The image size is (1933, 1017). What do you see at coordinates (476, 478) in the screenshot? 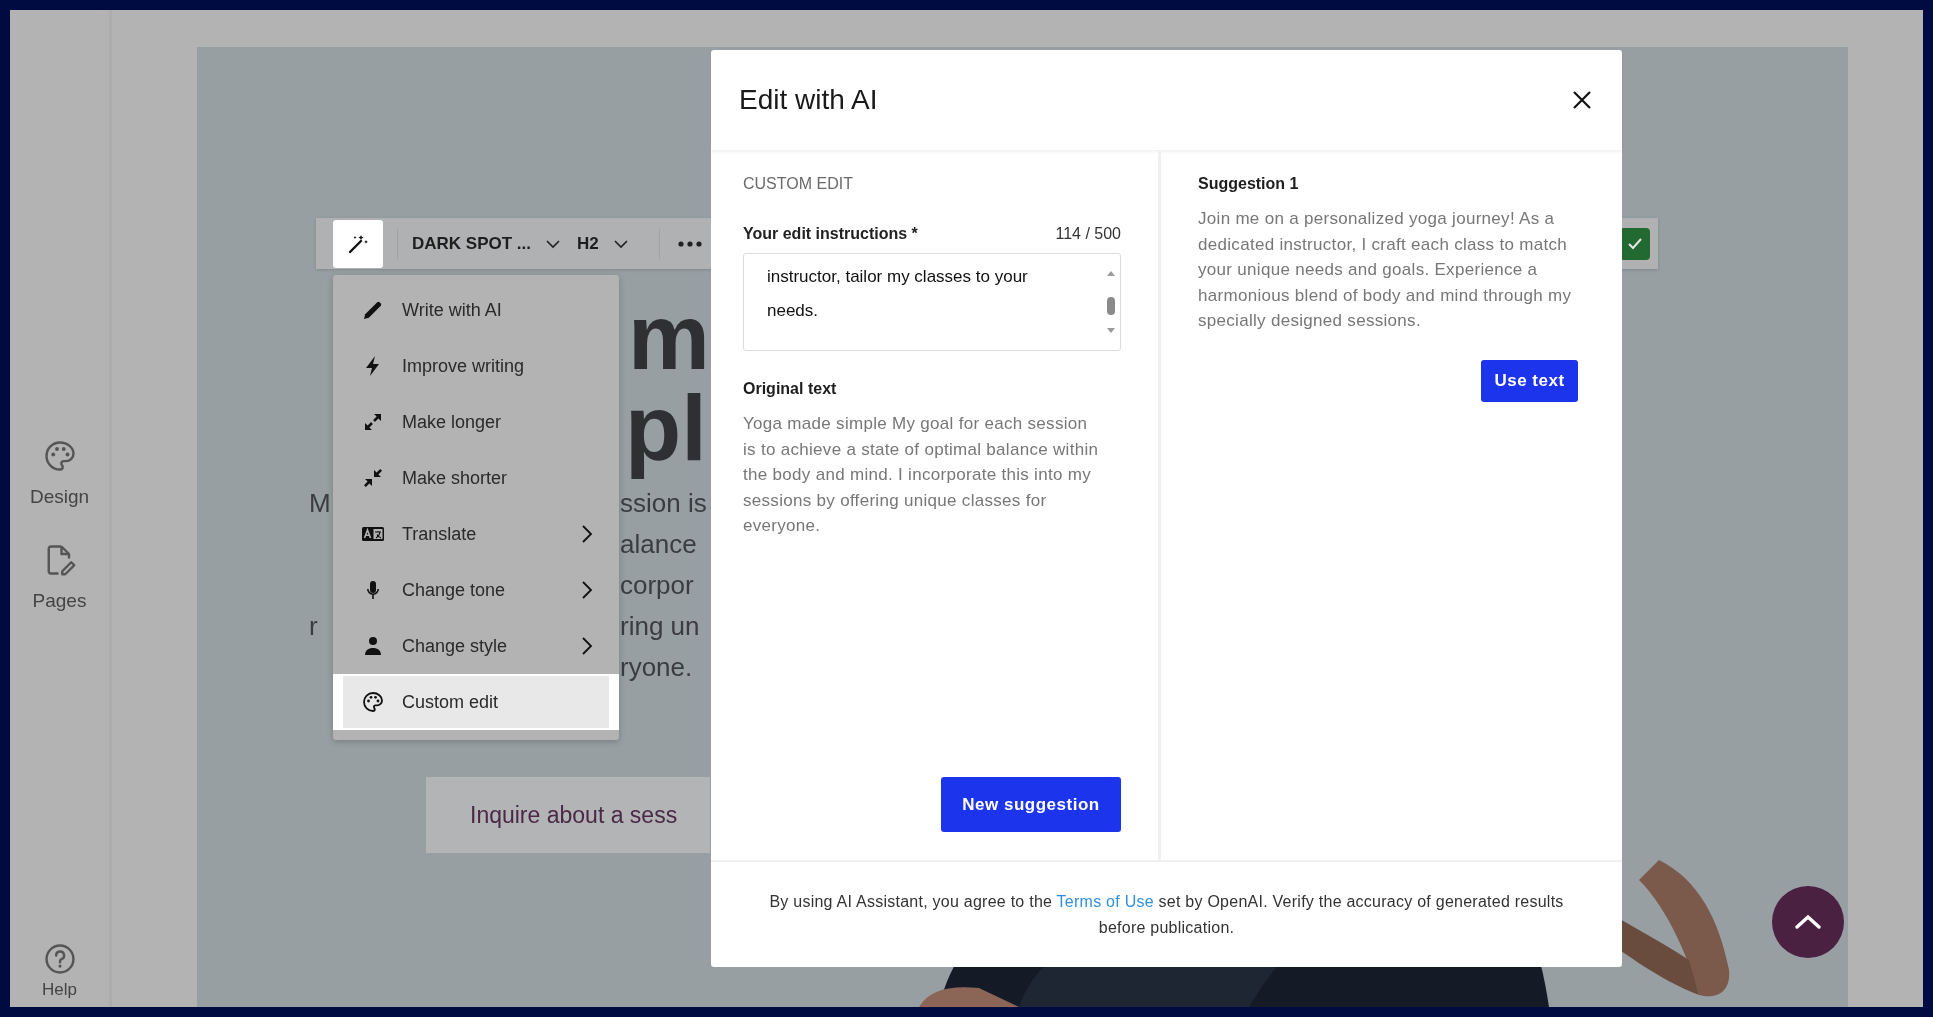
I see `menu-item: Make shorter` at bounding box center [476, 478].